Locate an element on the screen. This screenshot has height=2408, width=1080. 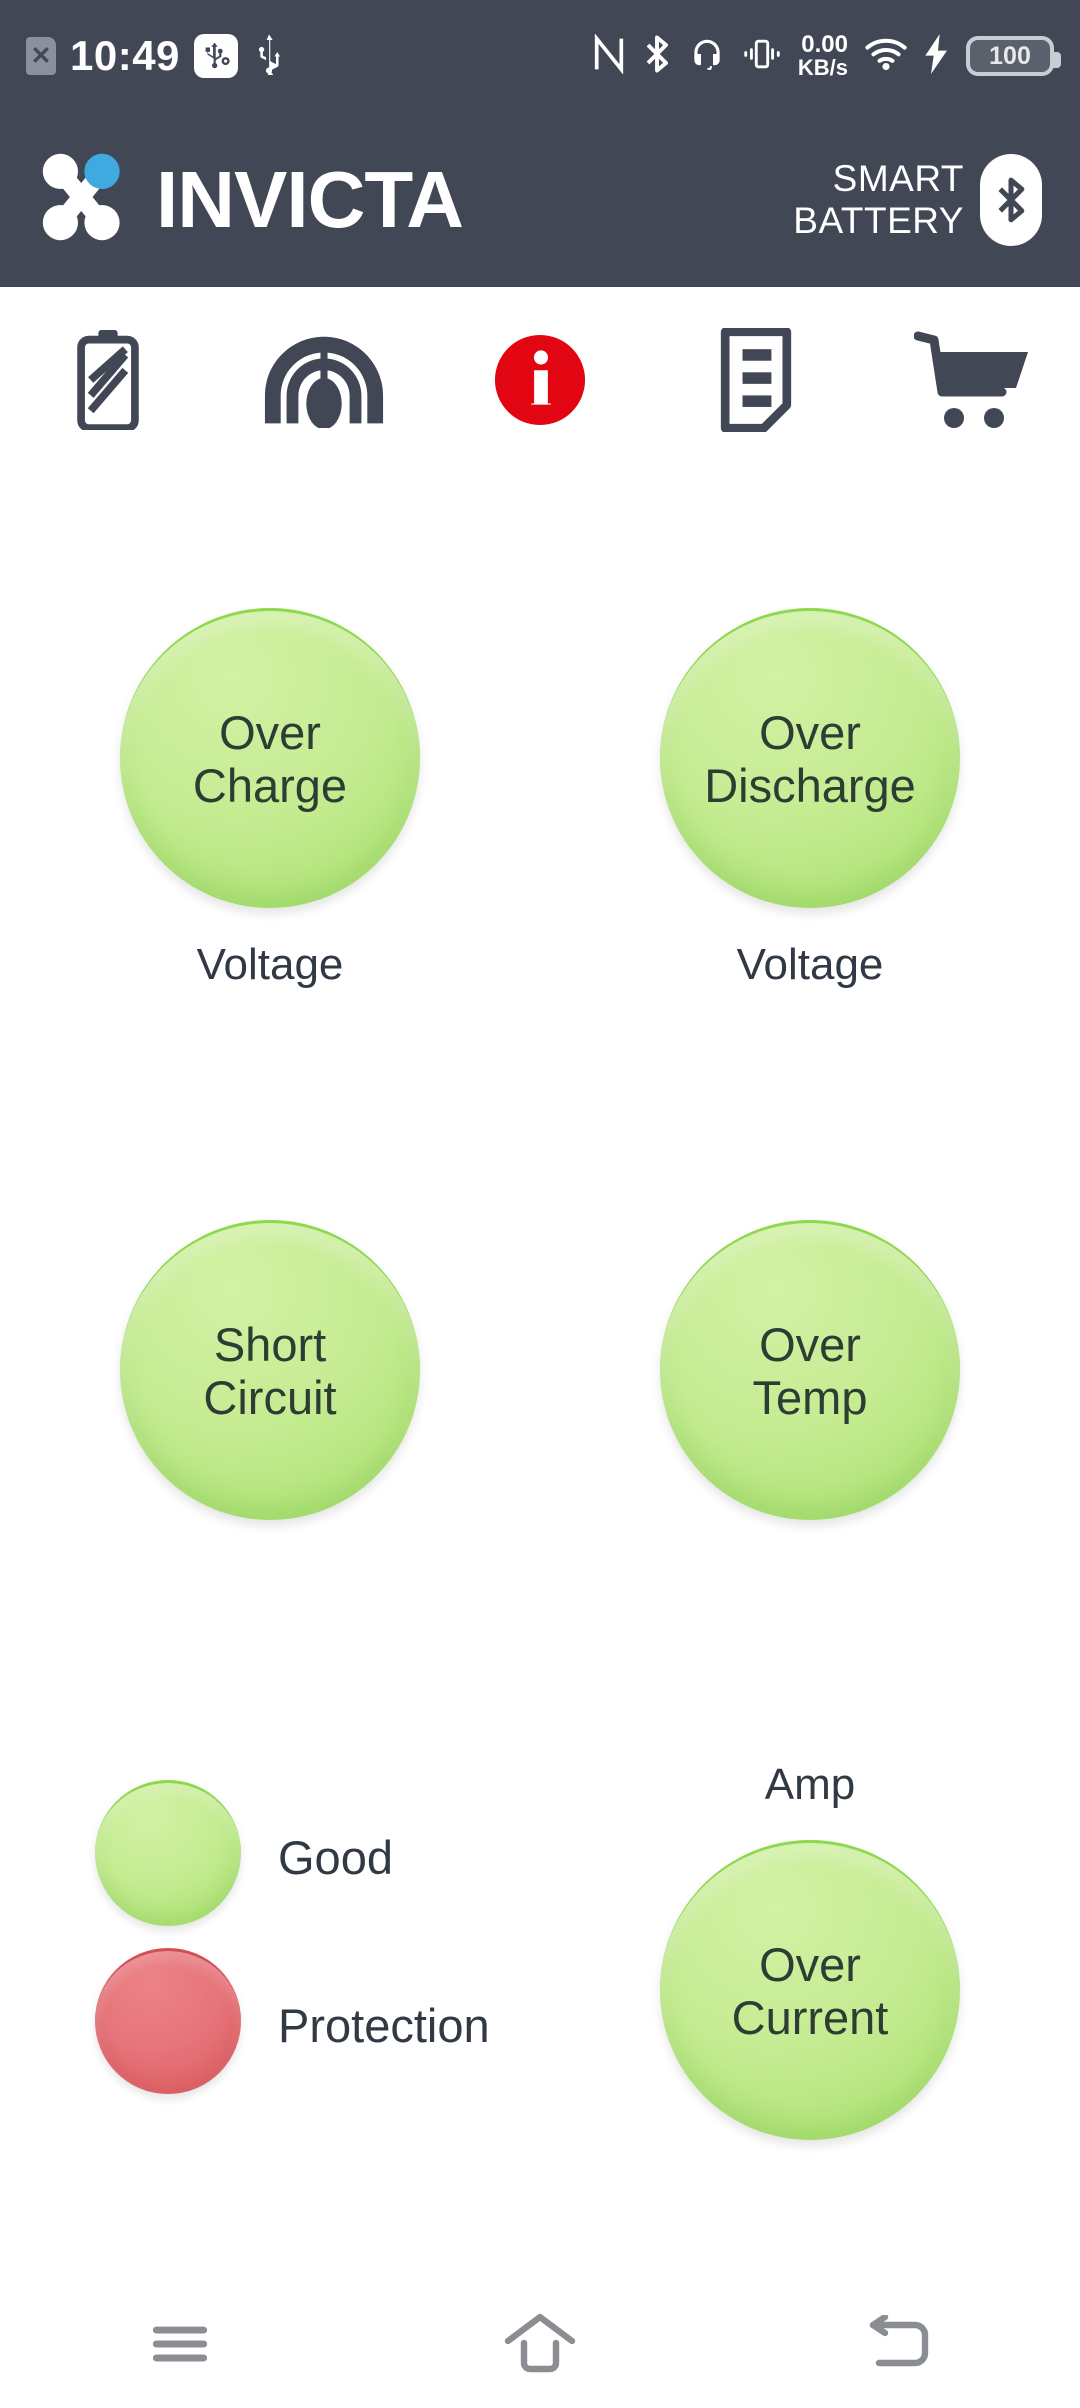
status-circle-over-current: Over Current is located at coordinates (810, 1990).